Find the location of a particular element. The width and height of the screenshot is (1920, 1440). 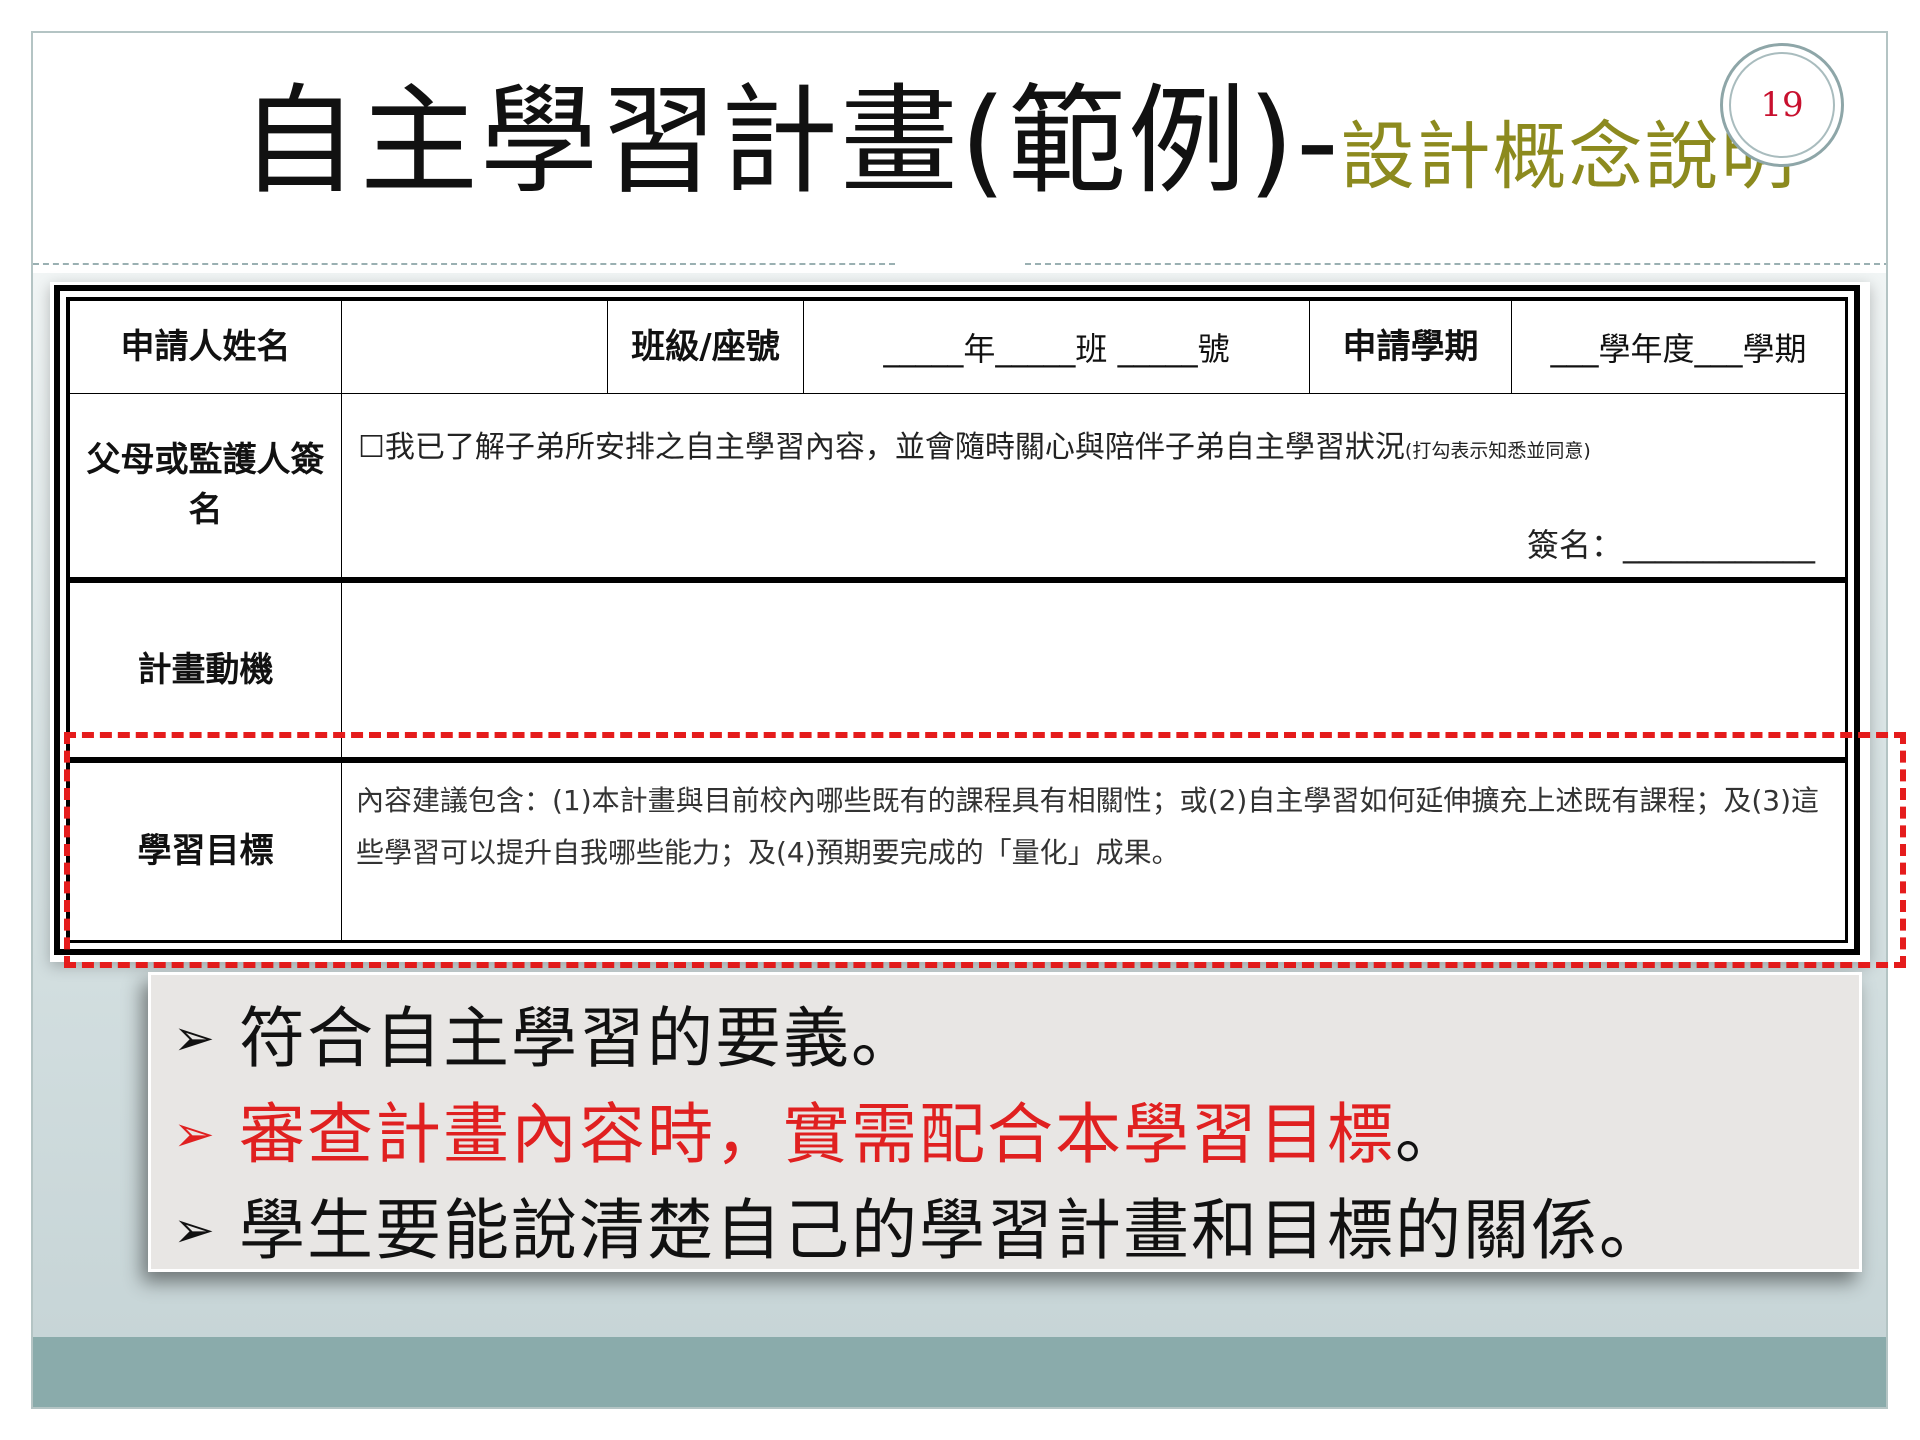

class-seat-label: 班級/座號 is located at coordinates (705, 347).